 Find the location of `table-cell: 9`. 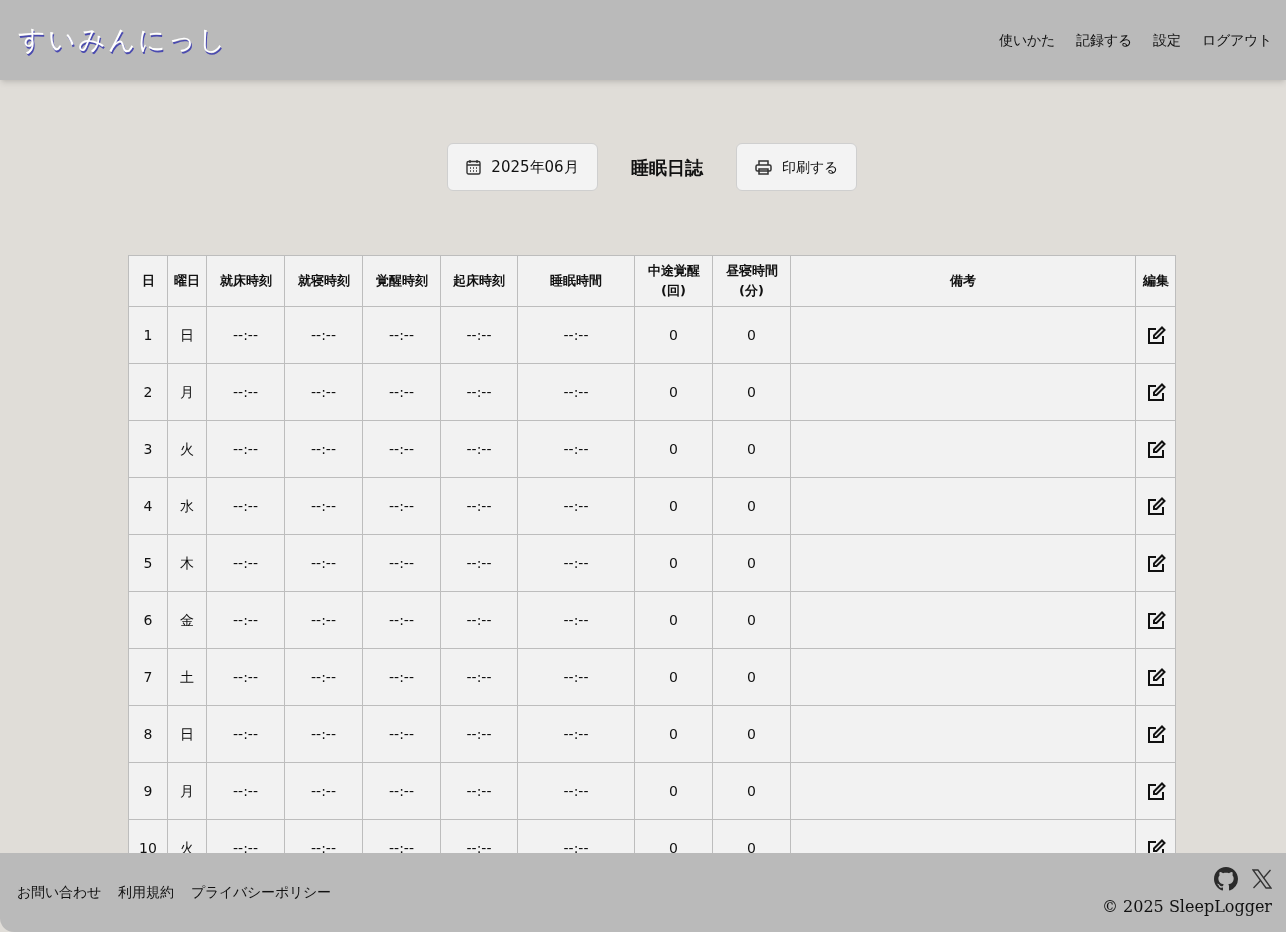

table-cell: 9 is located at coordinates (148, 791).